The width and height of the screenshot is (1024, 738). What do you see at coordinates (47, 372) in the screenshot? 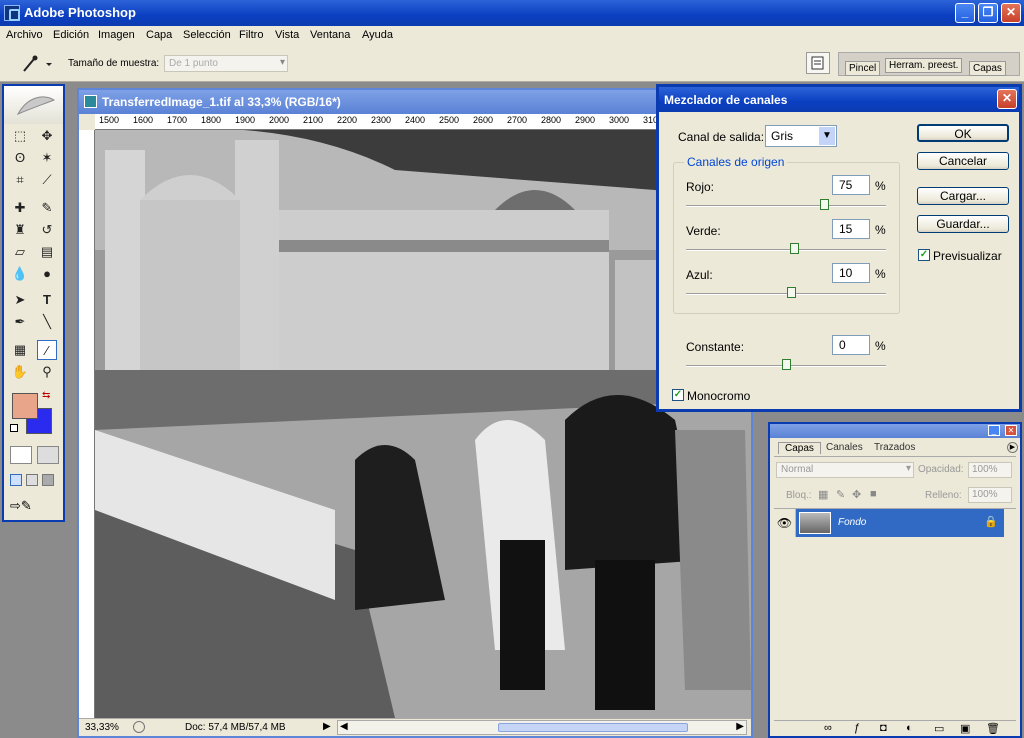
I see `zoom-tool-icon: ⚲` at bounding box center [47, 372].